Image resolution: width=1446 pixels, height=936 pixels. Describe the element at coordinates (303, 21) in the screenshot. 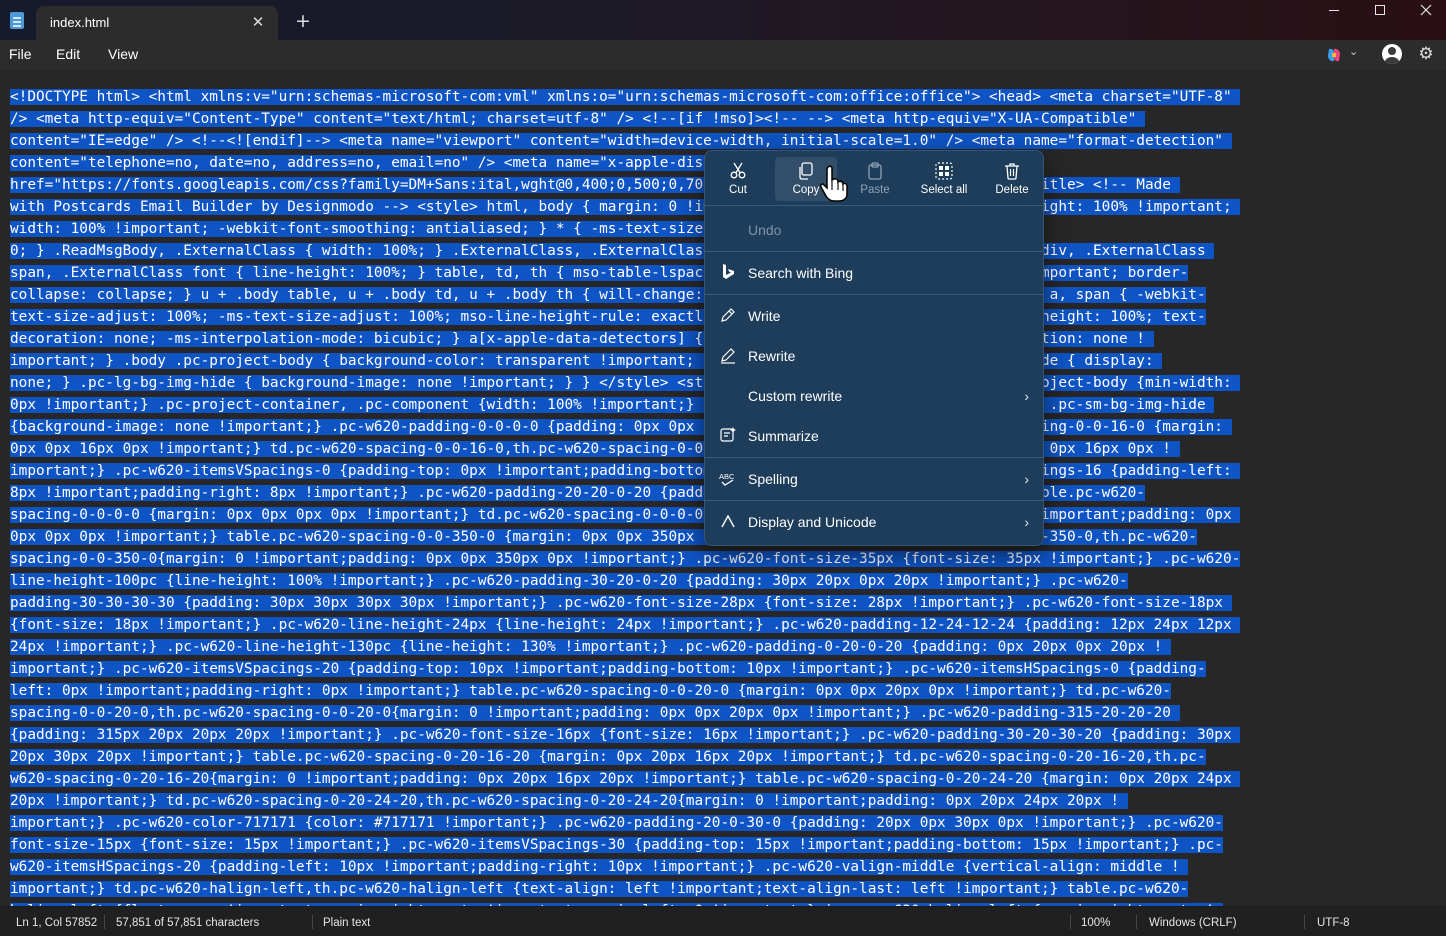

I see `new-tab-button: +` at that location.